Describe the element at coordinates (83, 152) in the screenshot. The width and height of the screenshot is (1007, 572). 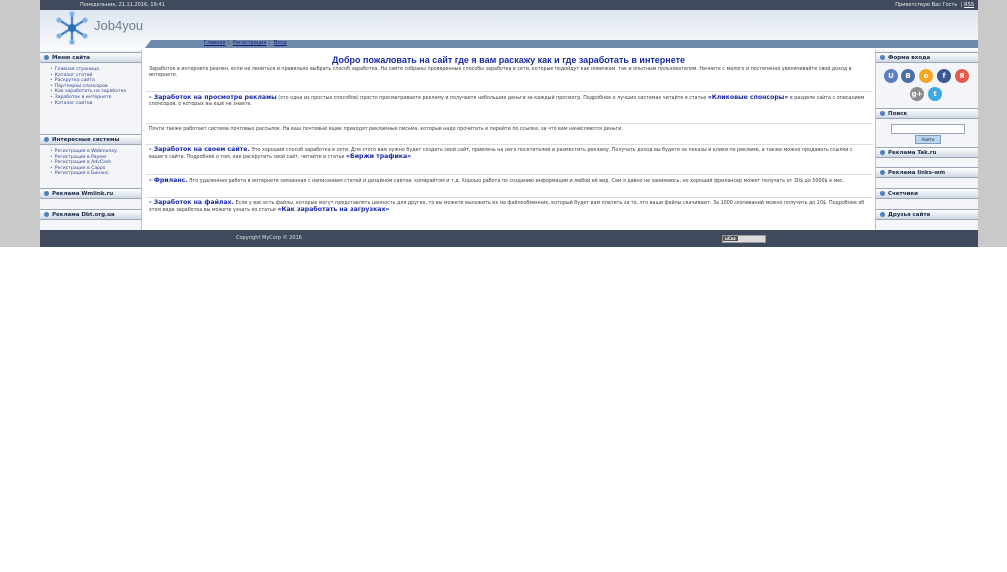
I see `partner-item: Регистрация в Webmoney` at that location.